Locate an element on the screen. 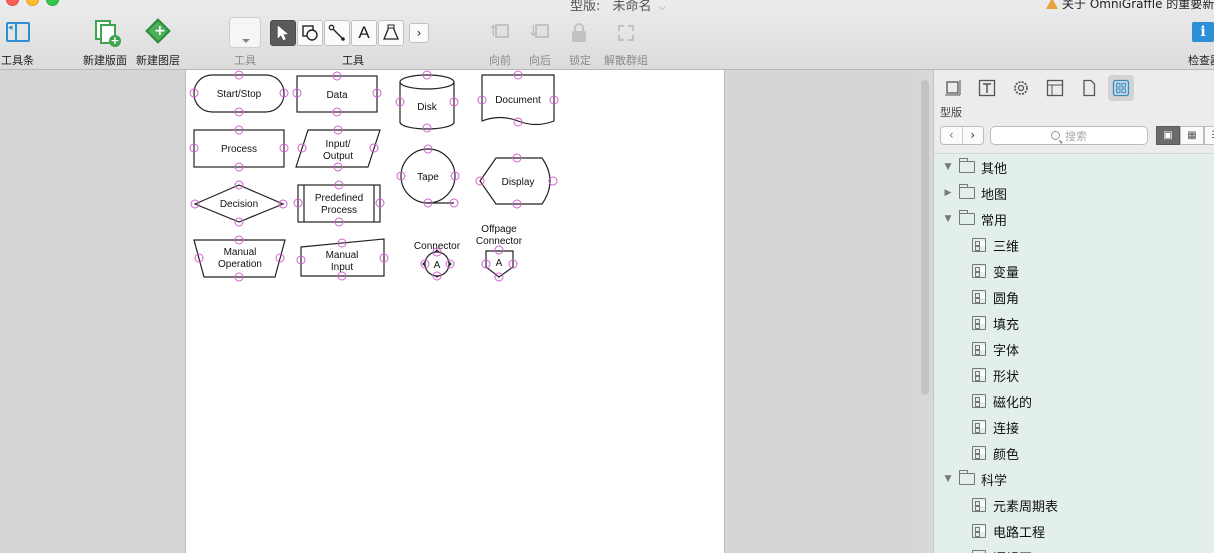  forward-button: › is located at coordinates (972, 135).